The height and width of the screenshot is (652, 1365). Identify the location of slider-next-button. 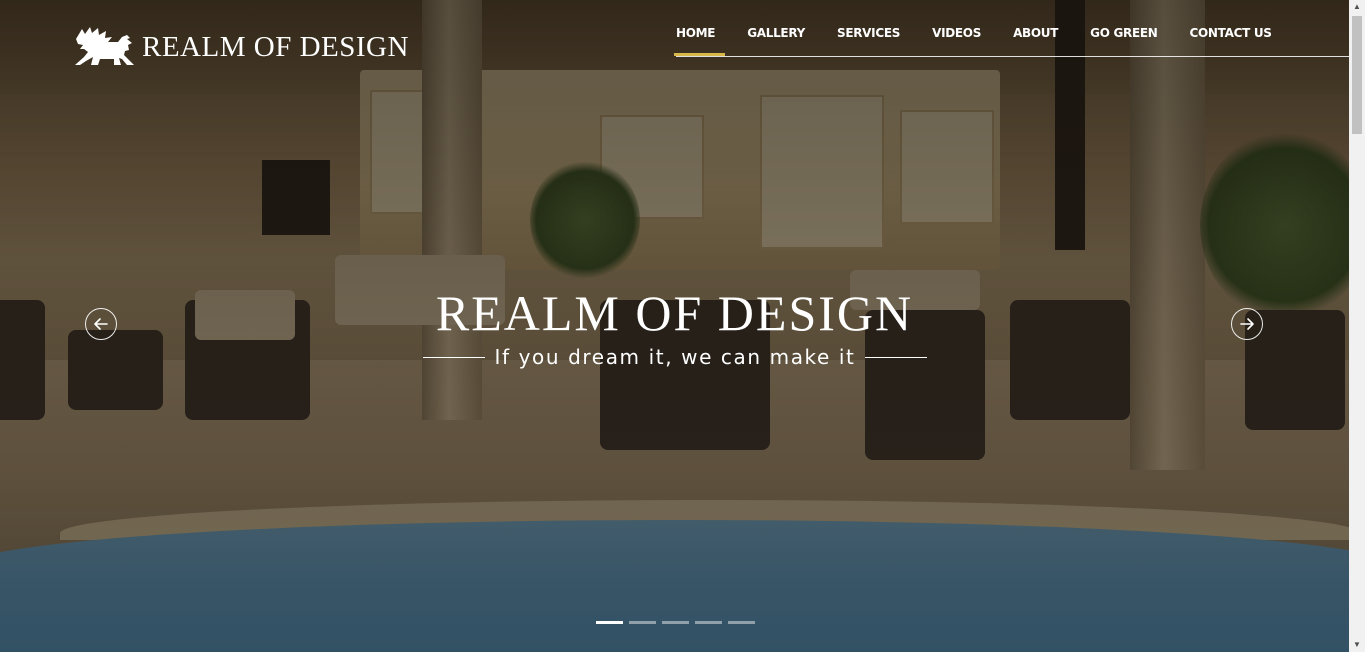
(1247, 324).